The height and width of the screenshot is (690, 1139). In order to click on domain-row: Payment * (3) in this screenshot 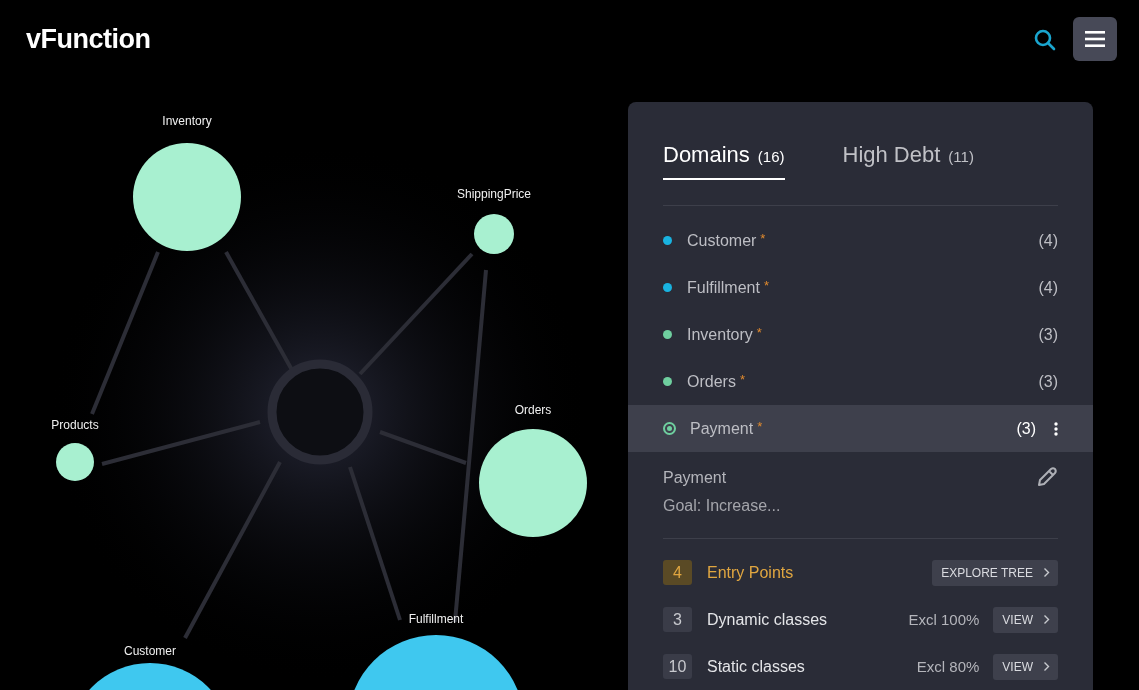, I will do `click(860, 428)`.